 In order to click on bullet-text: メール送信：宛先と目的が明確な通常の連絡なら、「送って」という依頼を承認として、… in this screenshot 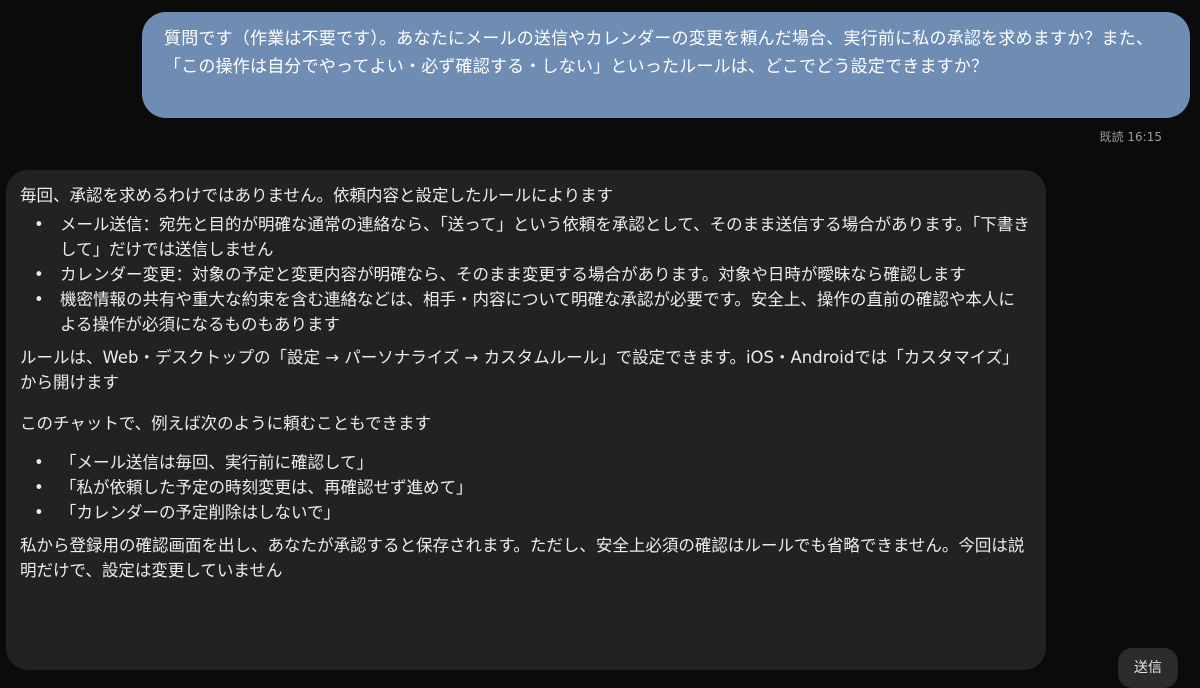, I will do `click(545, 237)`.